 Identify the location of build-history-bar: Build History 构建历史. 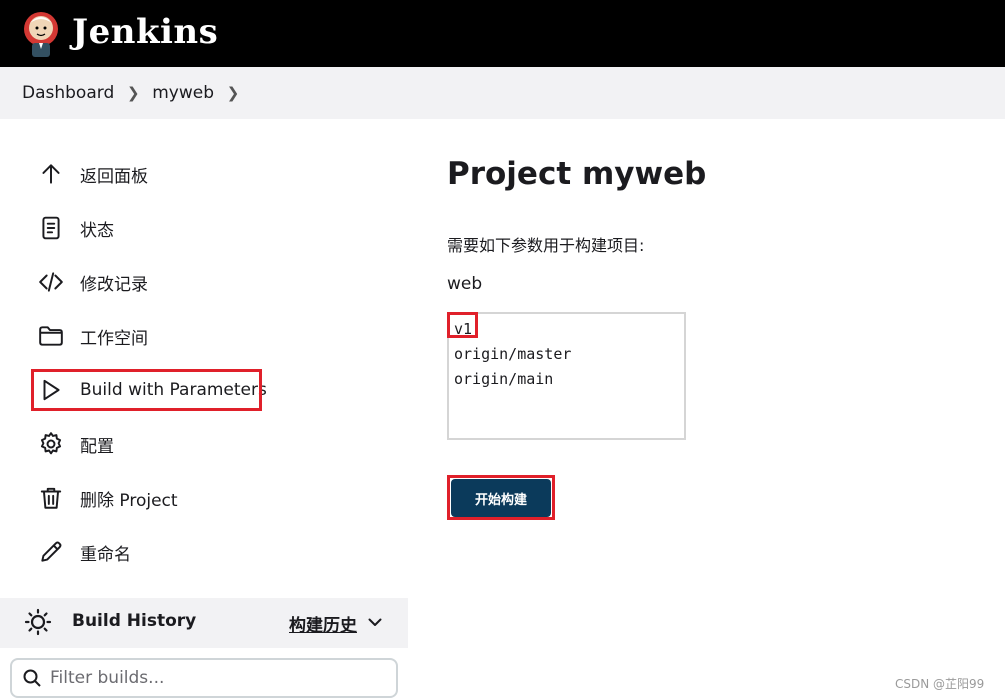
(204, 623).